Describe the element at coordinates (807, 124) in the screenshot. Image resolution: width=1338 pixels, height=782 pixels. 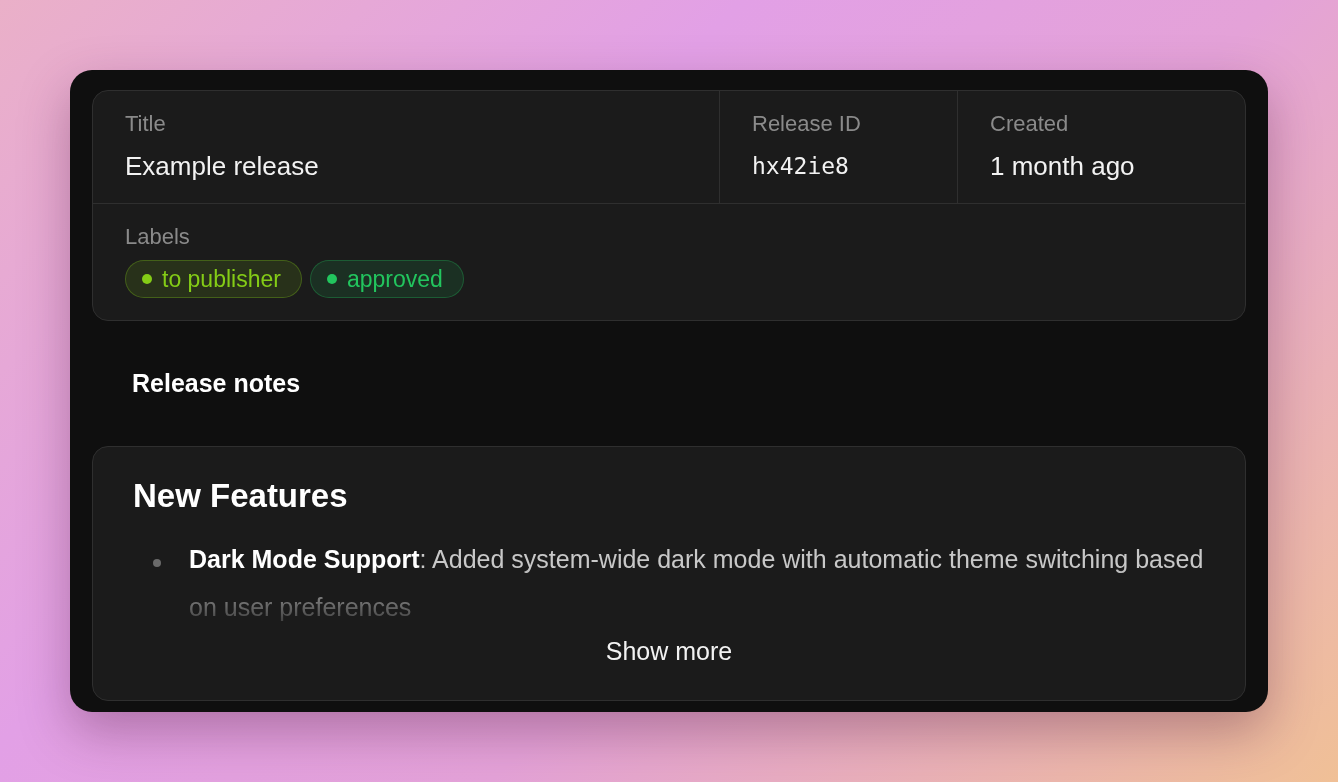
I see `field-label: Release ID` at that location.